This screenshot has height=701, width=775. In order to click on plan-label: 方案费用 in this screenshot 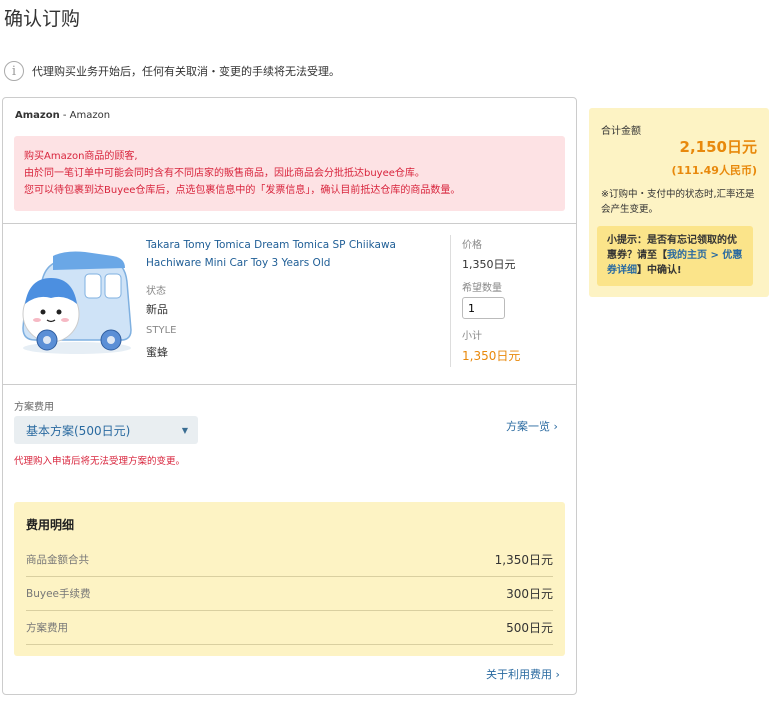, I will do `click(34, 407)`.